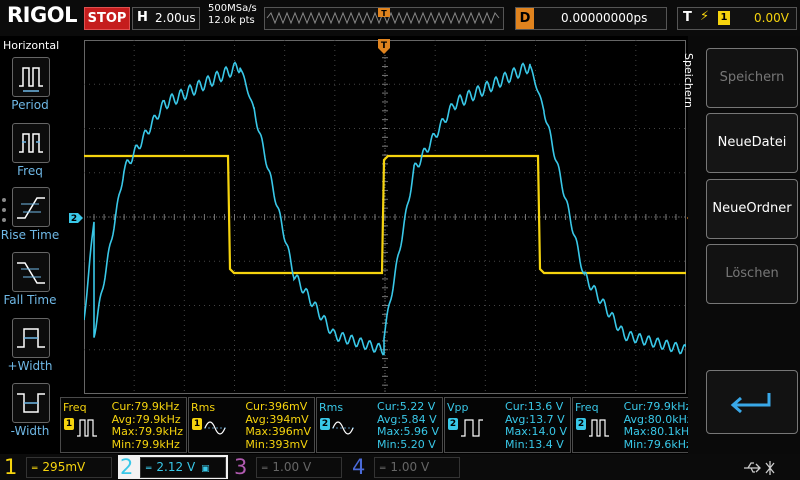 The width and height of the screenshot is (800, 480). I want to click on bandwidth-limit-icon: ▣, so click(205, 469).